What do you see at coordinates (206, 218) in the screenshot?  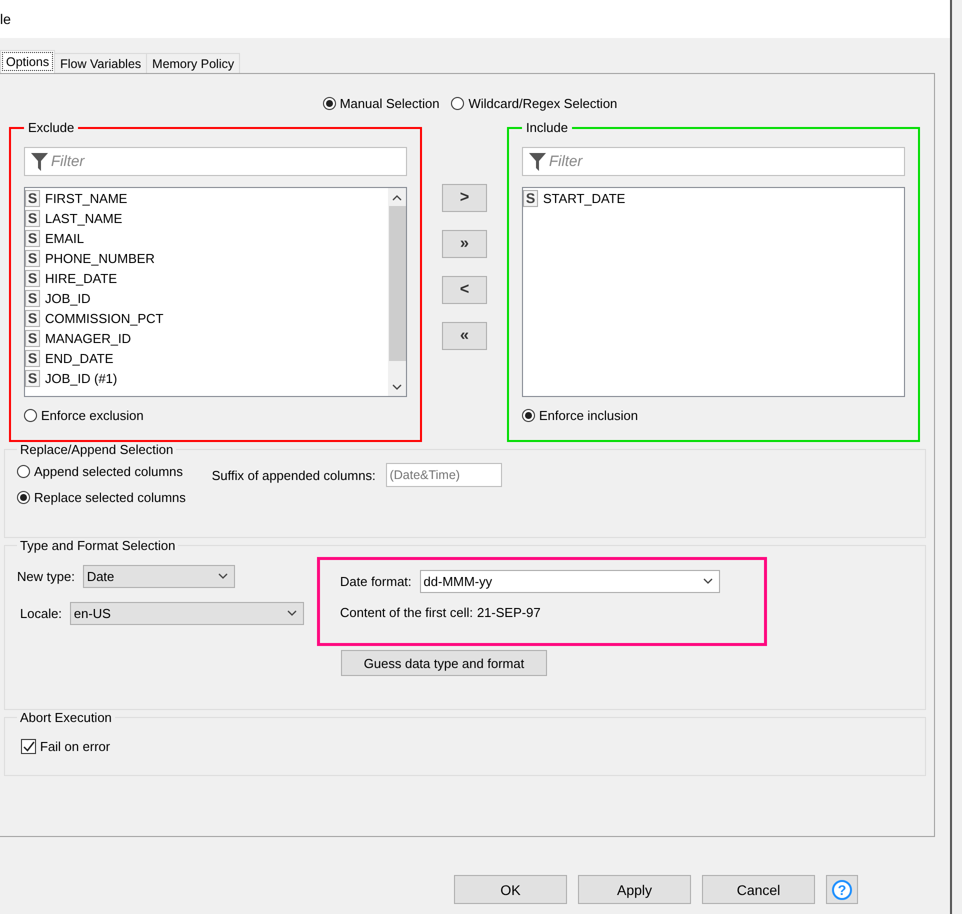 I see `column-item: S LAST_NAME` at bounding box center [206, 218].